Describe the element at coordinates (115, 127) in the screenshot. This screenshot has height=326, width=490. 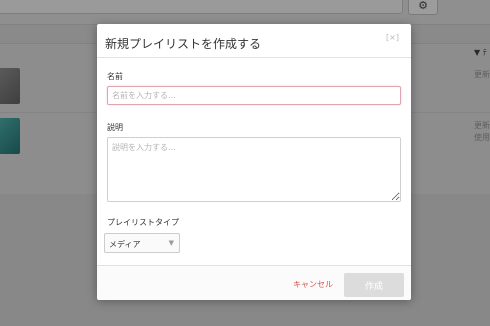
I see `description-label: 説明` at that location.